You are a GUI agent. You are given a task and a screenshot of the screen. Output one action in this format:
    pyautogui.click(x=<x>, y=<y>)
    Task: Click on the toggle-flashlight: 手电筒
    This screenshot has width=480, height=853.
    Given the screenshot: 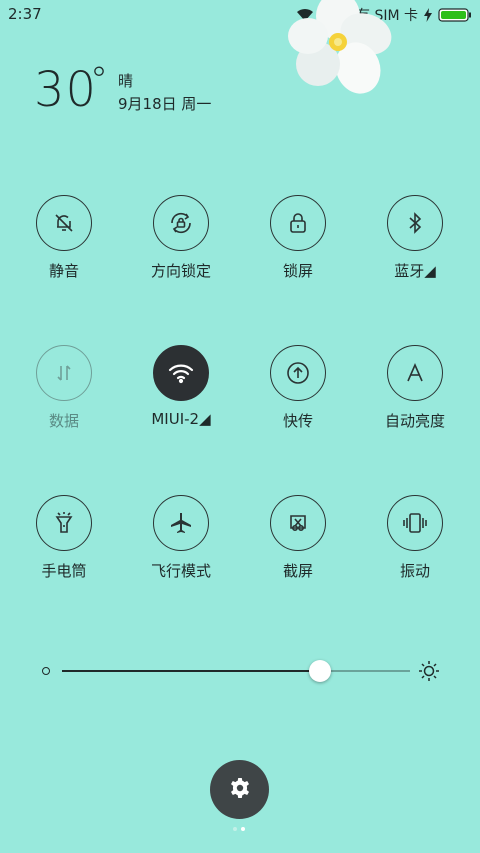 What is the action you would take?
    pyautogui.click(x=64, y=538)
    